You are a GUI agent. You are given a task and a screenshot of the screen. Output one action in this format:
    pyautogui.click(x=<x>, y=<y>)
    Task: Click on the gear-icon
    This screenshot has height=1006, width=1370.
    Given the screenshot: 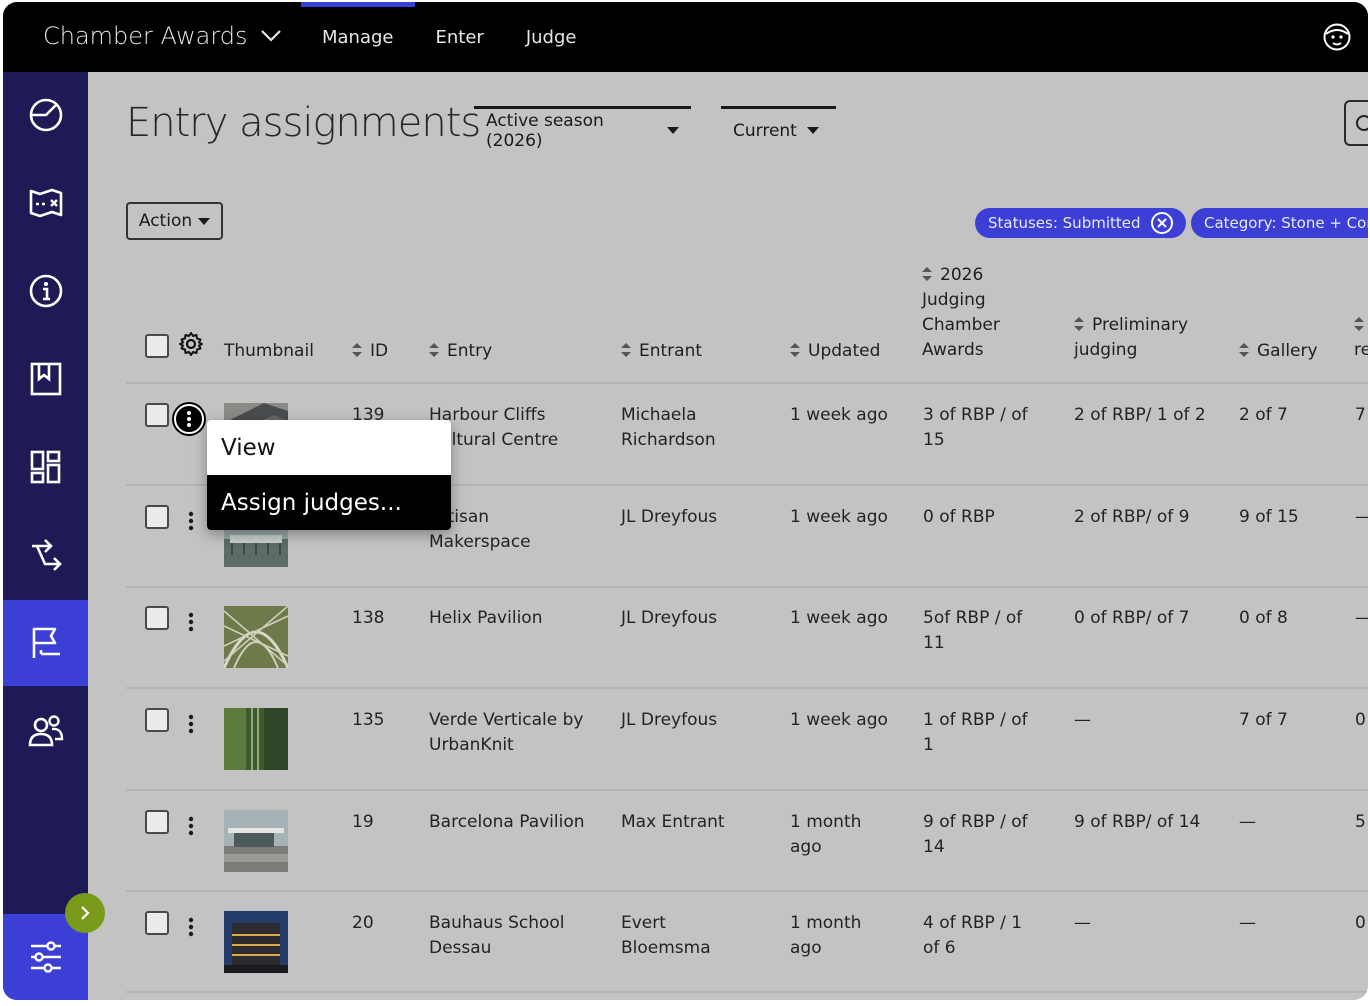 What is the action you would take?
    pyautogui.click(x=191, y=344)
    